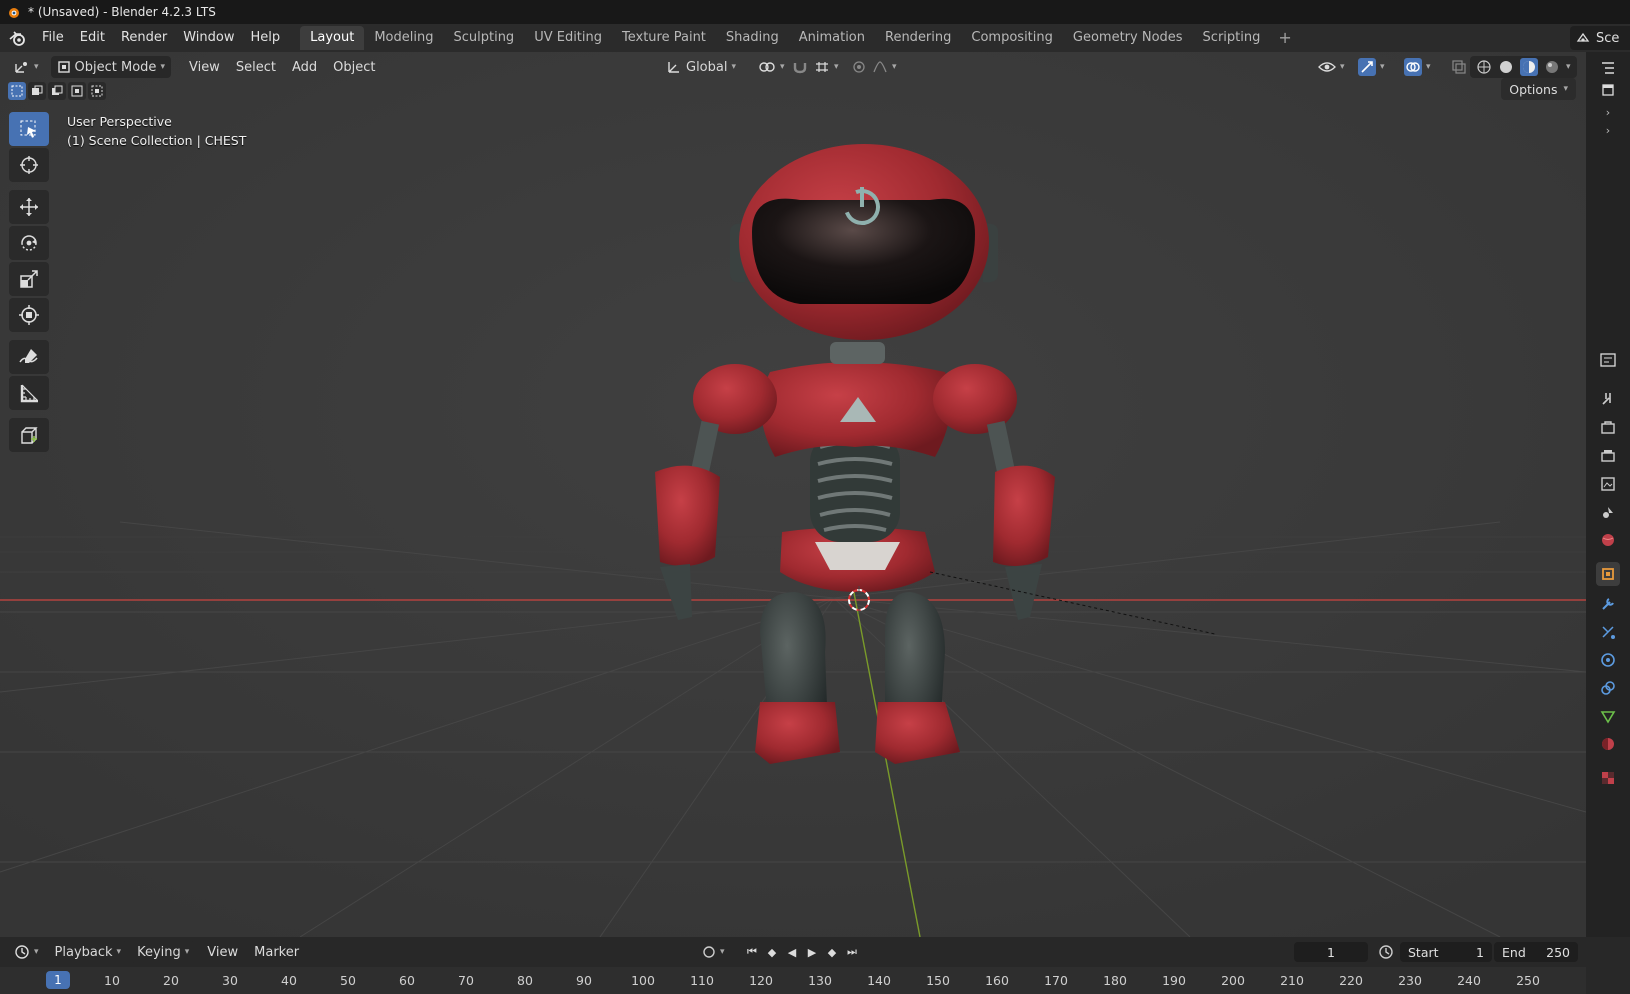 This screenshot has height=994, width=1630. What do you see at coordinates (483, 38) in the screenshot?
I see `tab-sculpting: Sculpting` at bounding box center [483, 38].